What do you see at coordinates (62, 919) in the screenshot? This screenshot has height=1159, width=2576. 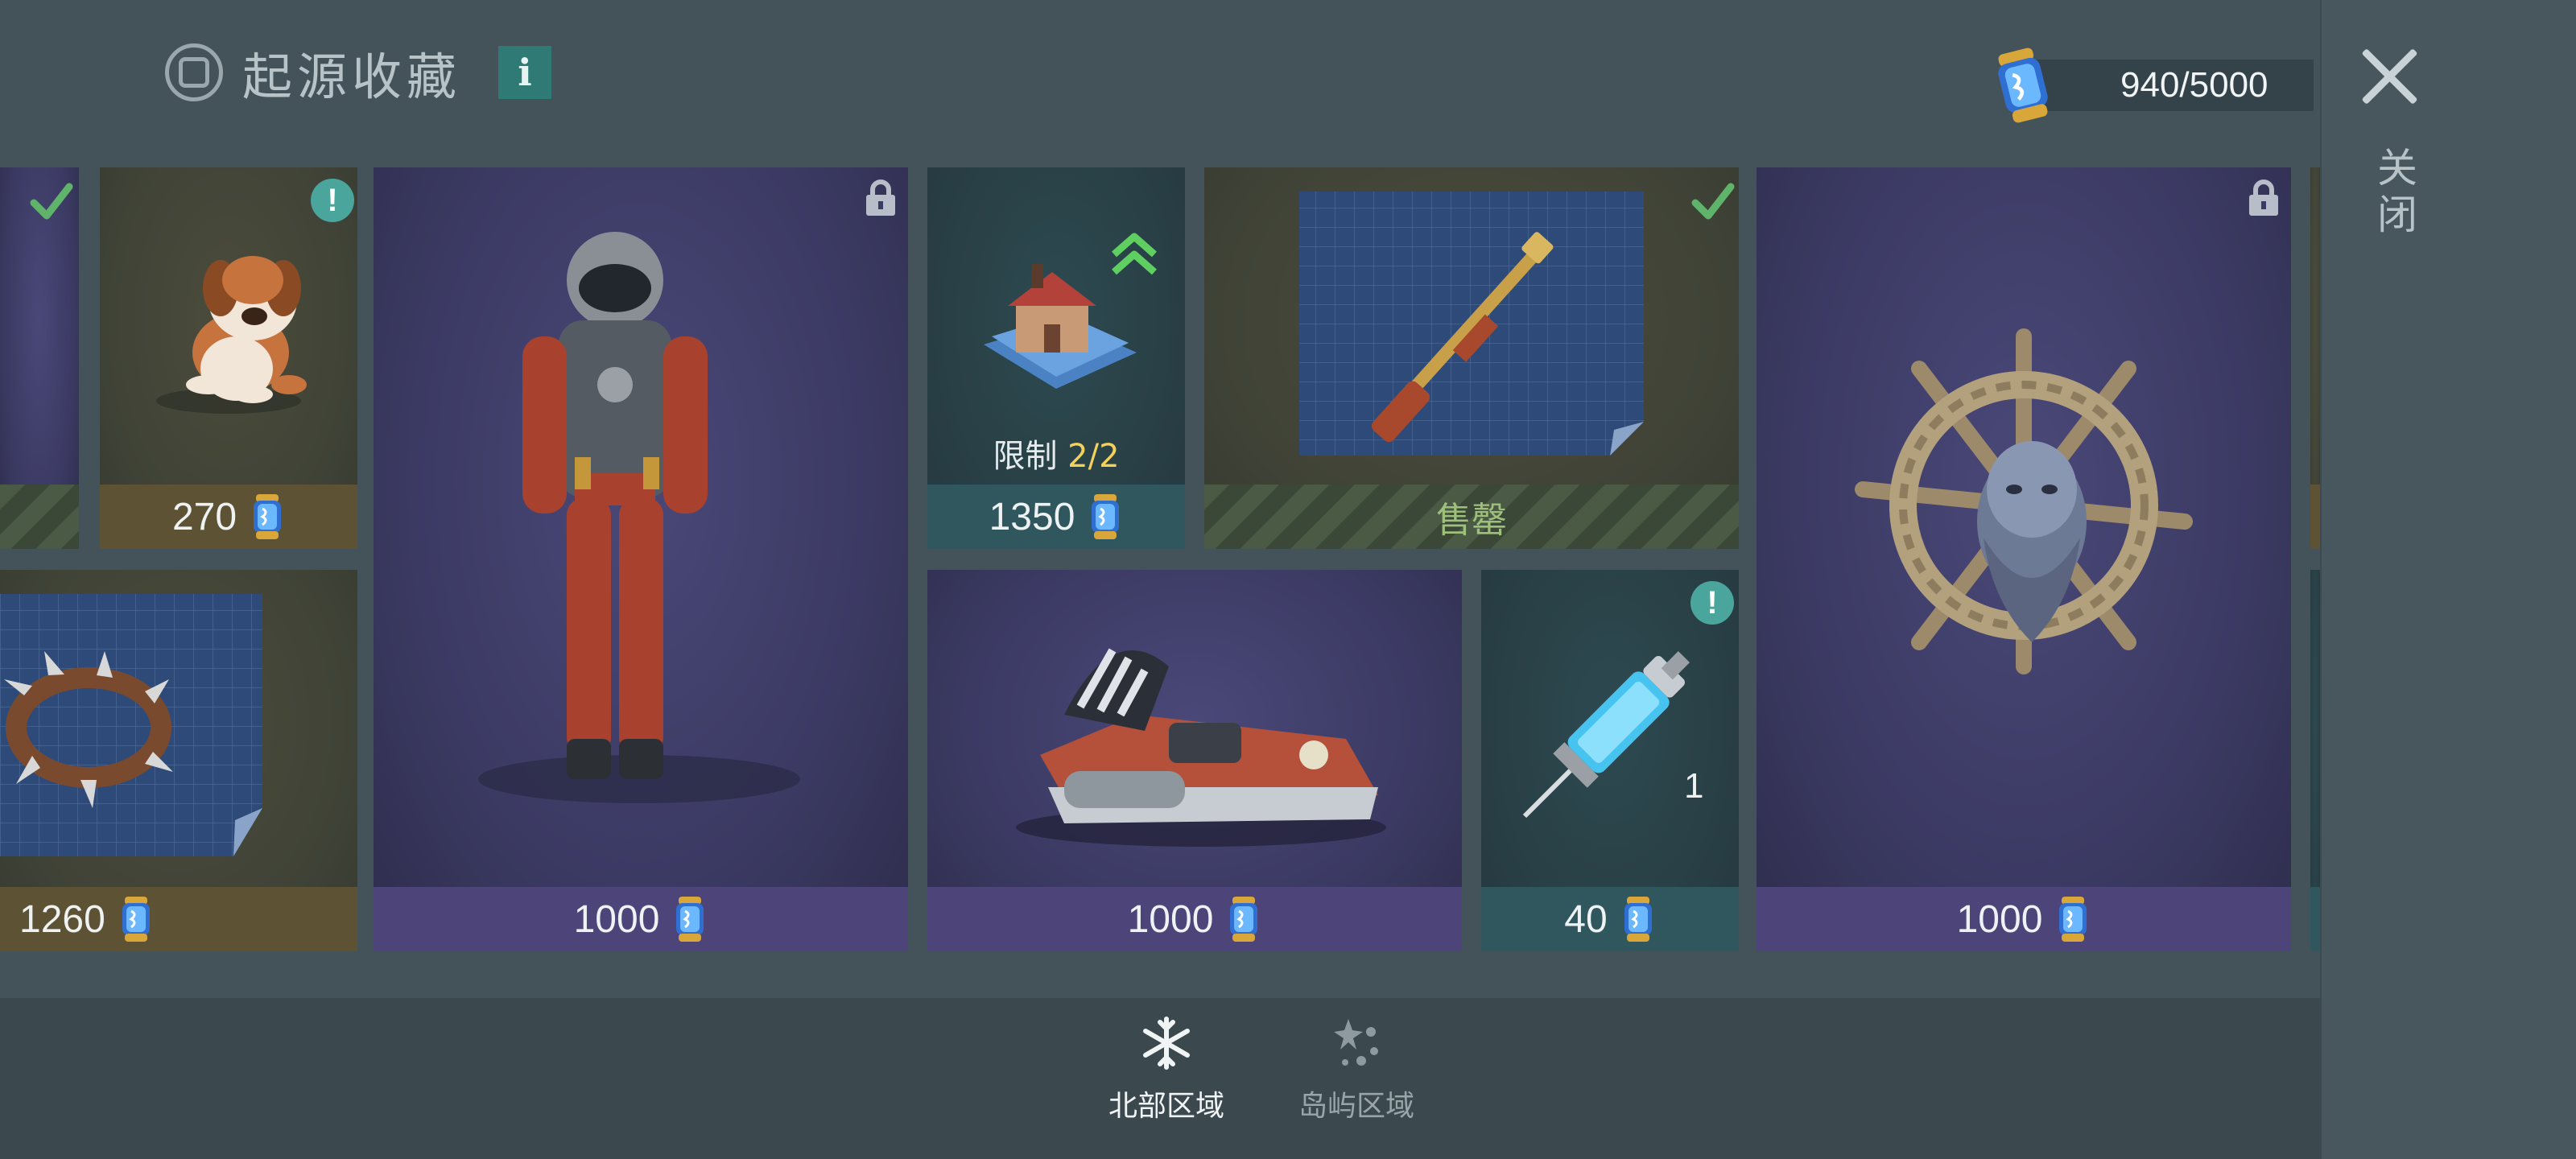 I see `price-value: 1260` at bounding box center [62, 919].